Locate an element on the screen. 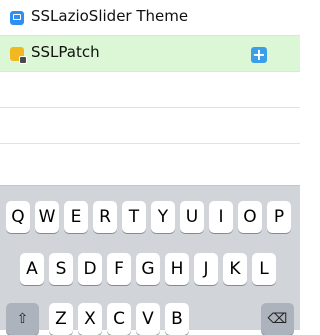 This screenshot has width=320, height=335. key-e: E is located at coordinates (76, 217).